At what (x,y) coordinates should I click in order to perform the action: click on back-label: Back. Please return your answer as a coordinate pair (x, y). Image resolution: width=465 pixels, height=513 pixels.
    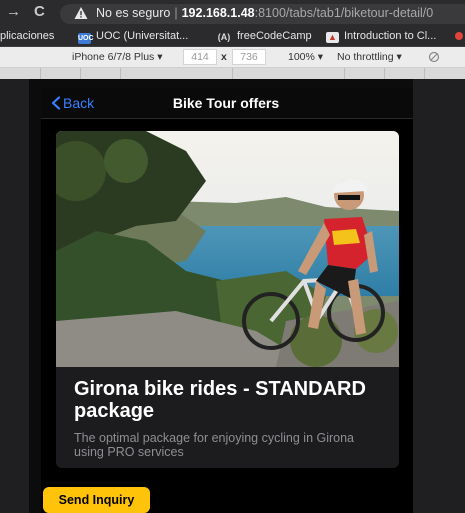
    Looking at the image, I should click on (79, 103).